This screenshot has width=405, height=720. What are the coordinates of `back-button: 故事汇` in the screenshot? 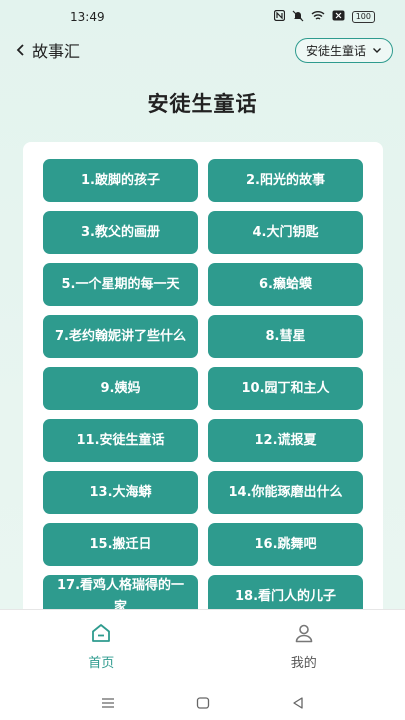 It's located at (47, 50).